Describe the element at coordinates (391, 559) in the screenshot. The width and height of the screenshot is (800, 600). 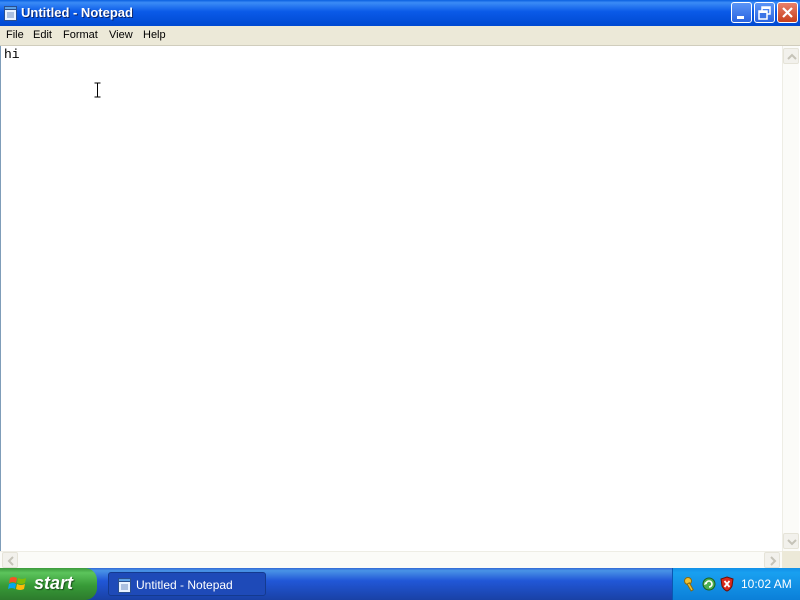
I see `horizontal-scrollbar` at that location.